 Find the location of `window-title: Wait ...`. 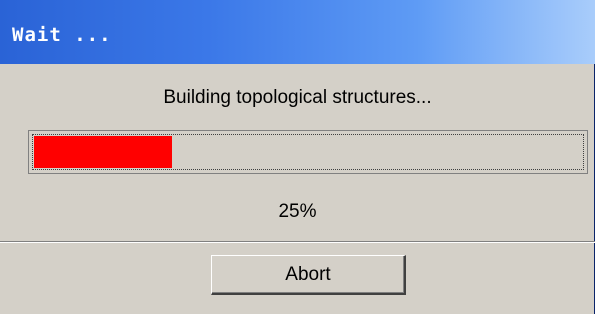

window-title: Wait ... is located at coordinates (62, 35).